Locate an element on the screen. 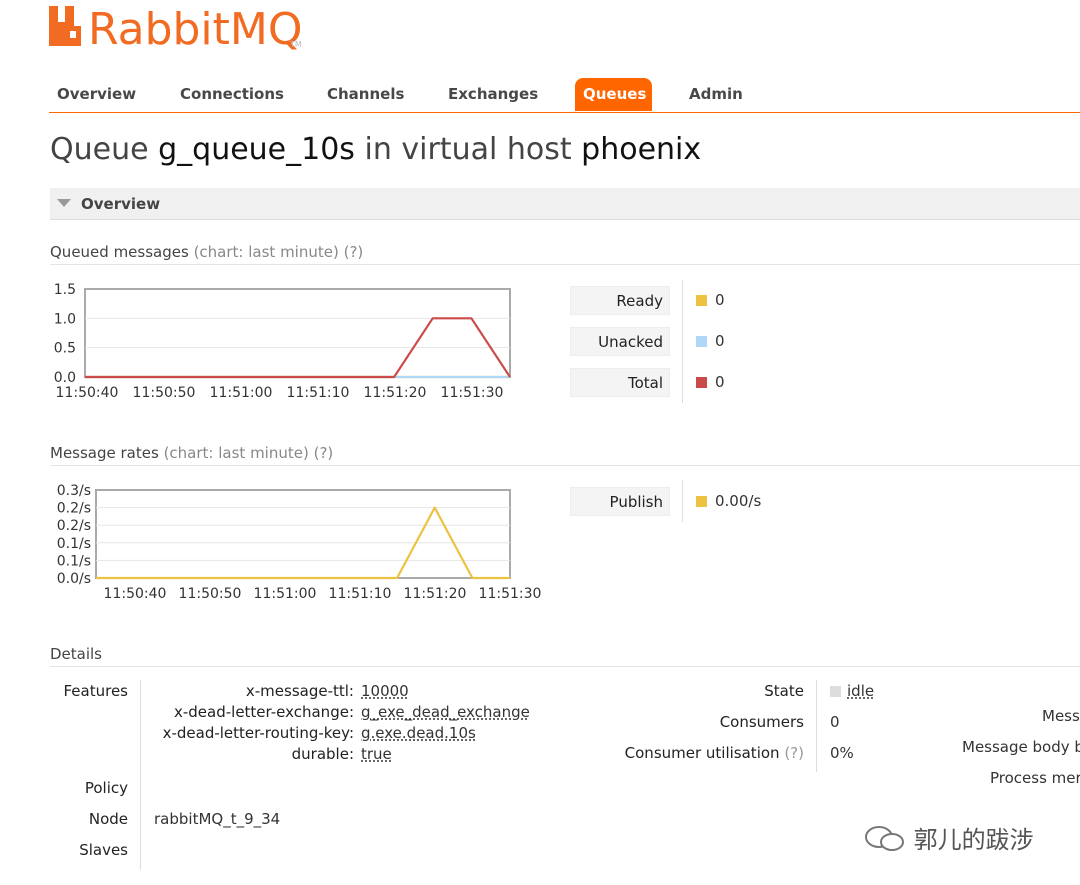 The height and width of the screenshot is (885, 1080). feature-key-dlx: x-dead-letter-exchange: is located at coordinates (263, 712).